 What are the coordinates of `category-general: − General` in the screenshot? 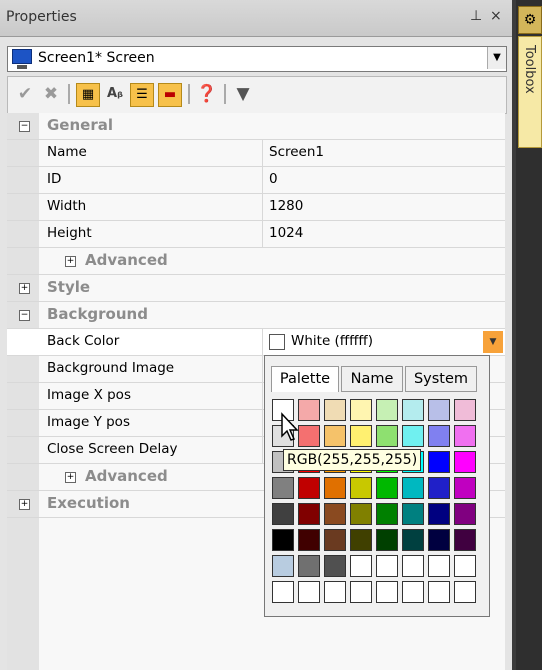 It's located at (256, 126).